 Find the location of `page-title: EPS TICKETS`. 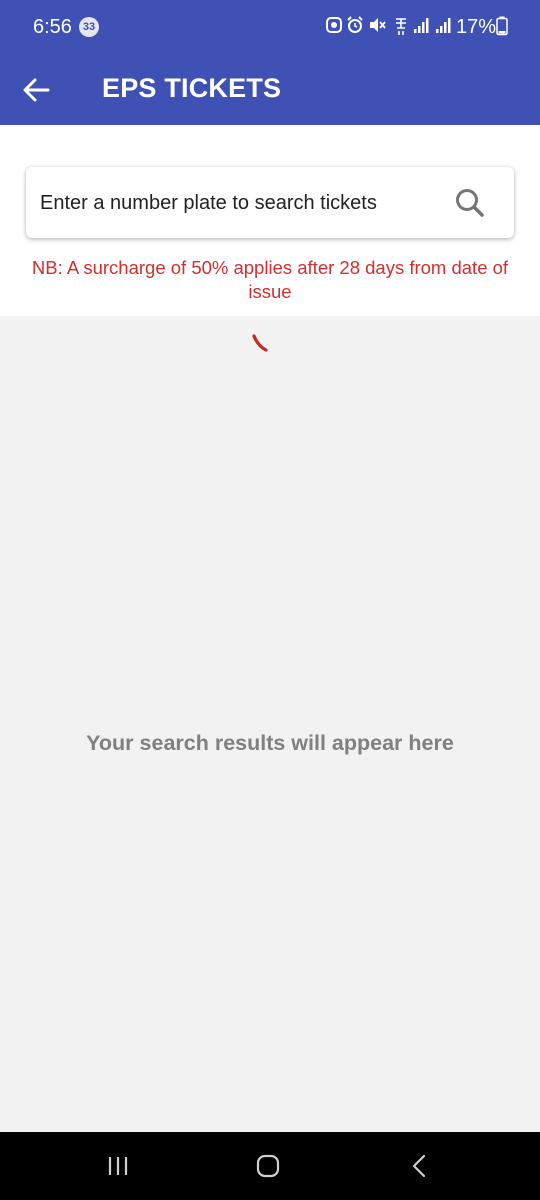

page-title: EPS TICKETS is located at coordinates (192, 88).